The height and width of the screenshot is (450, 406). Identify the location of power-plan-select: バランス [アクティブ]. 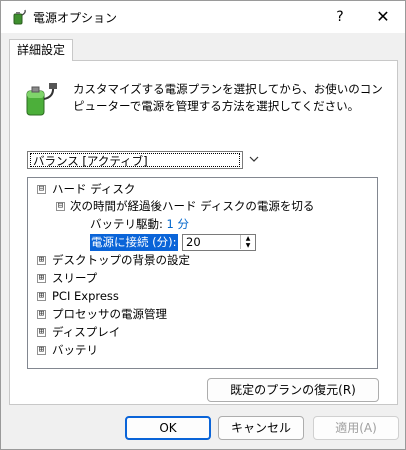
(135, 160).